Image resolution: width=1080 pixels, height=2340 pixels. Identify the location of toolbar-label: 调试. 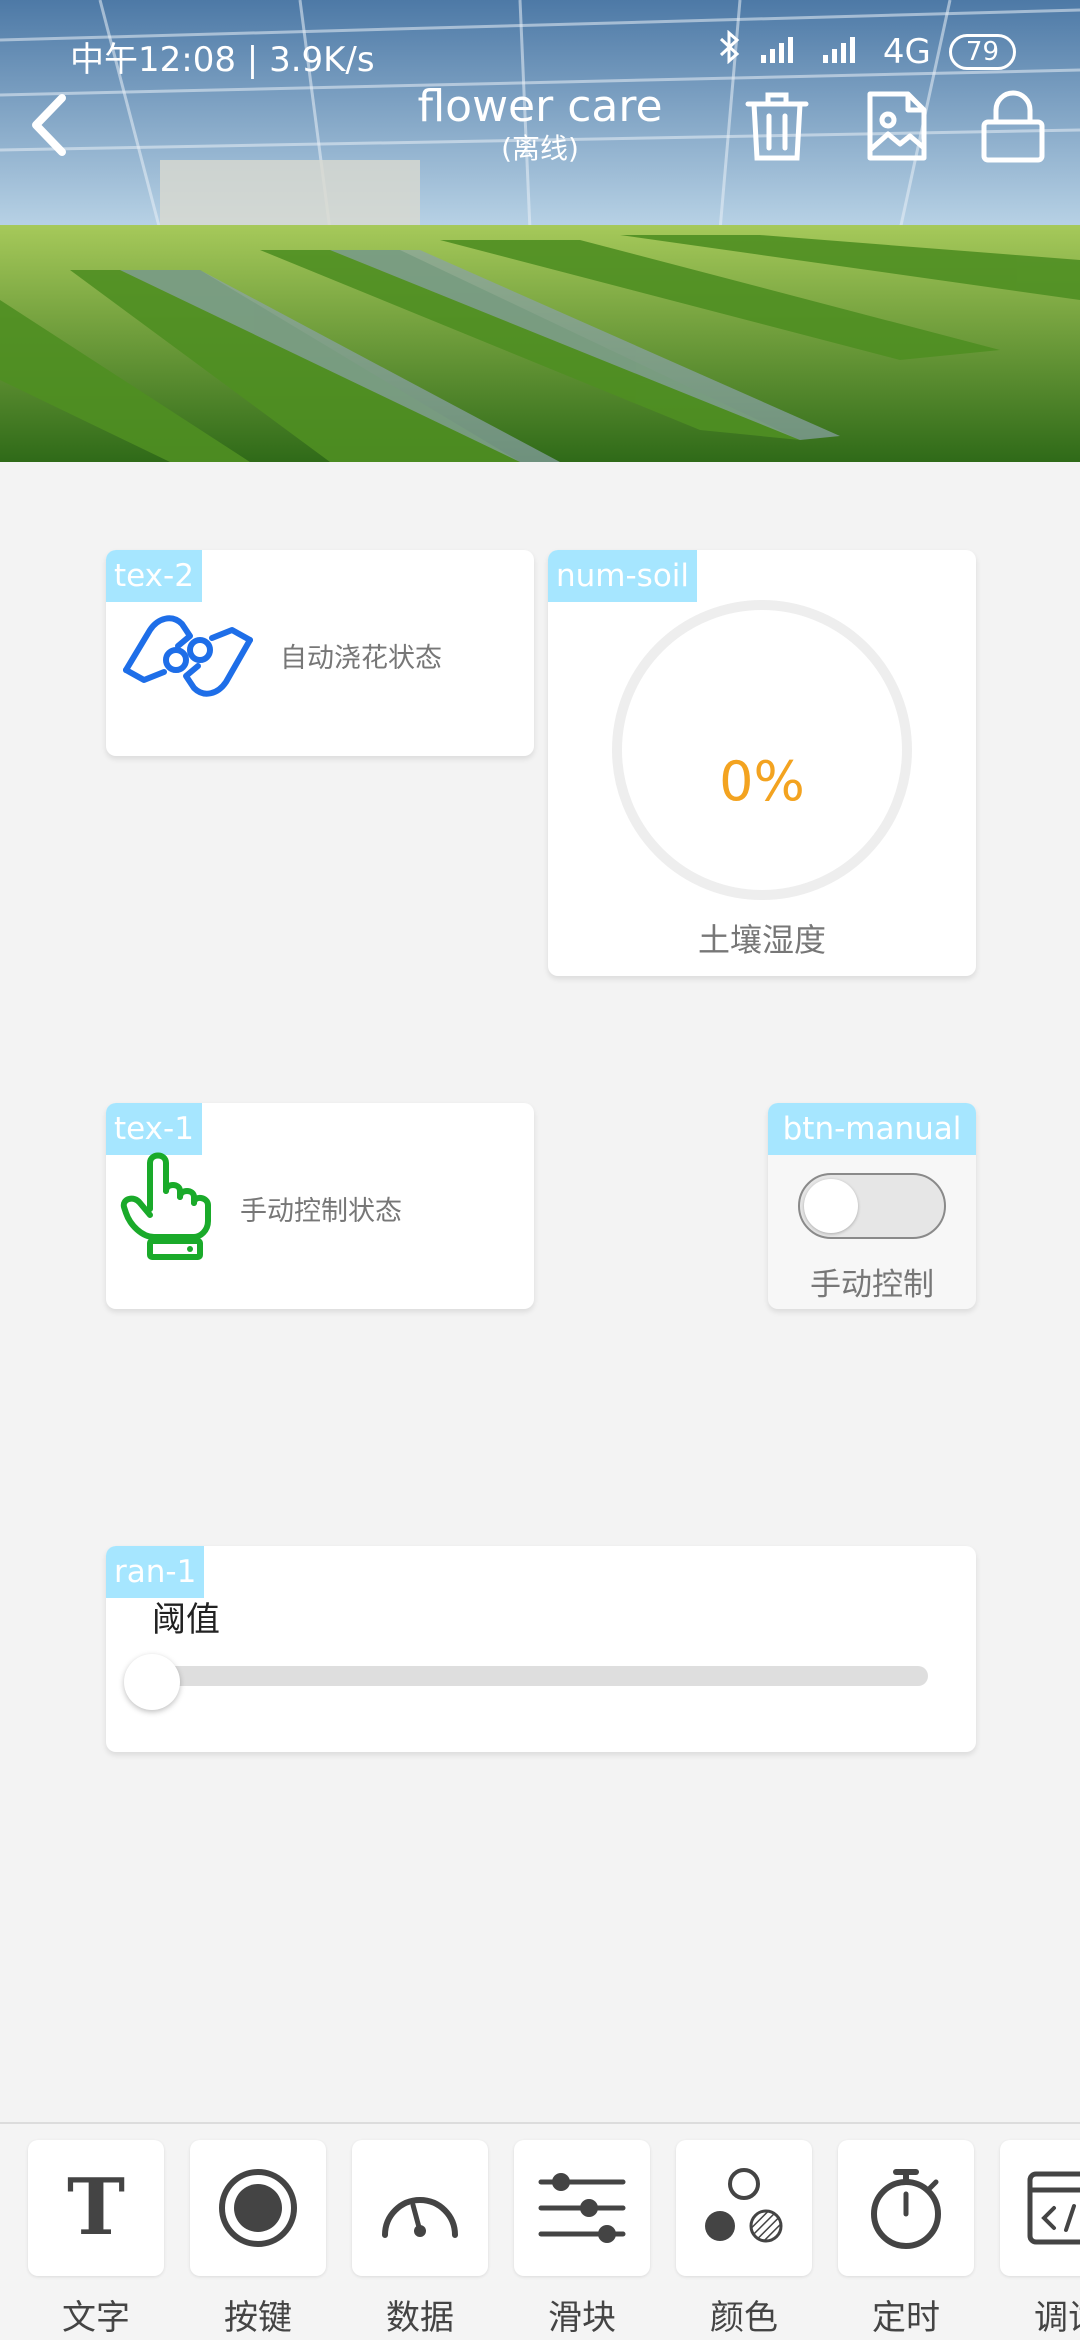
(1057, 2318).